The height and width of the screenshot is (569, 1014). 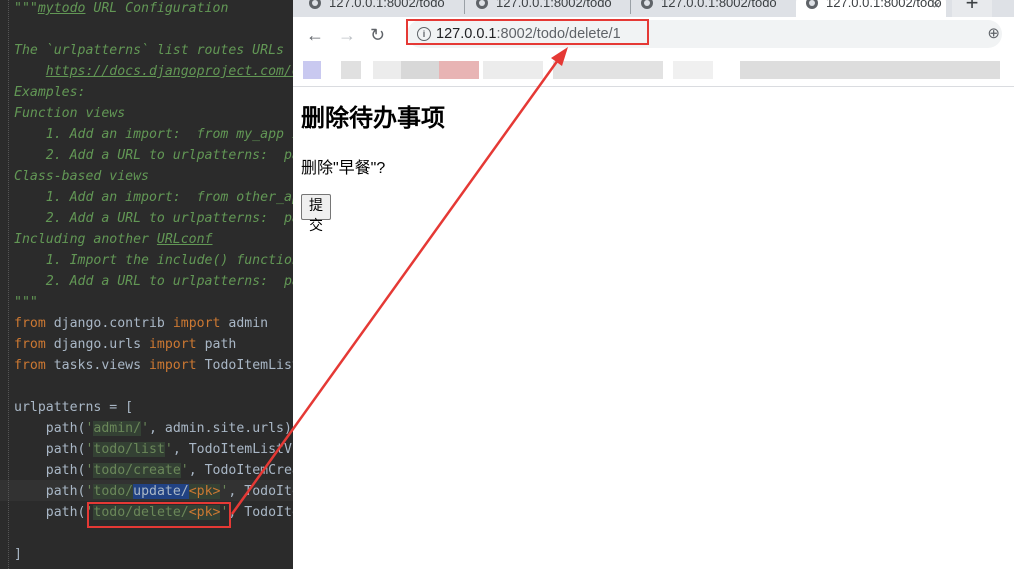 What do you see at coordinates (240, 470) in the screenshot?
I see `code-token: , TodoItemCreate` at bounding box center [240, 470].